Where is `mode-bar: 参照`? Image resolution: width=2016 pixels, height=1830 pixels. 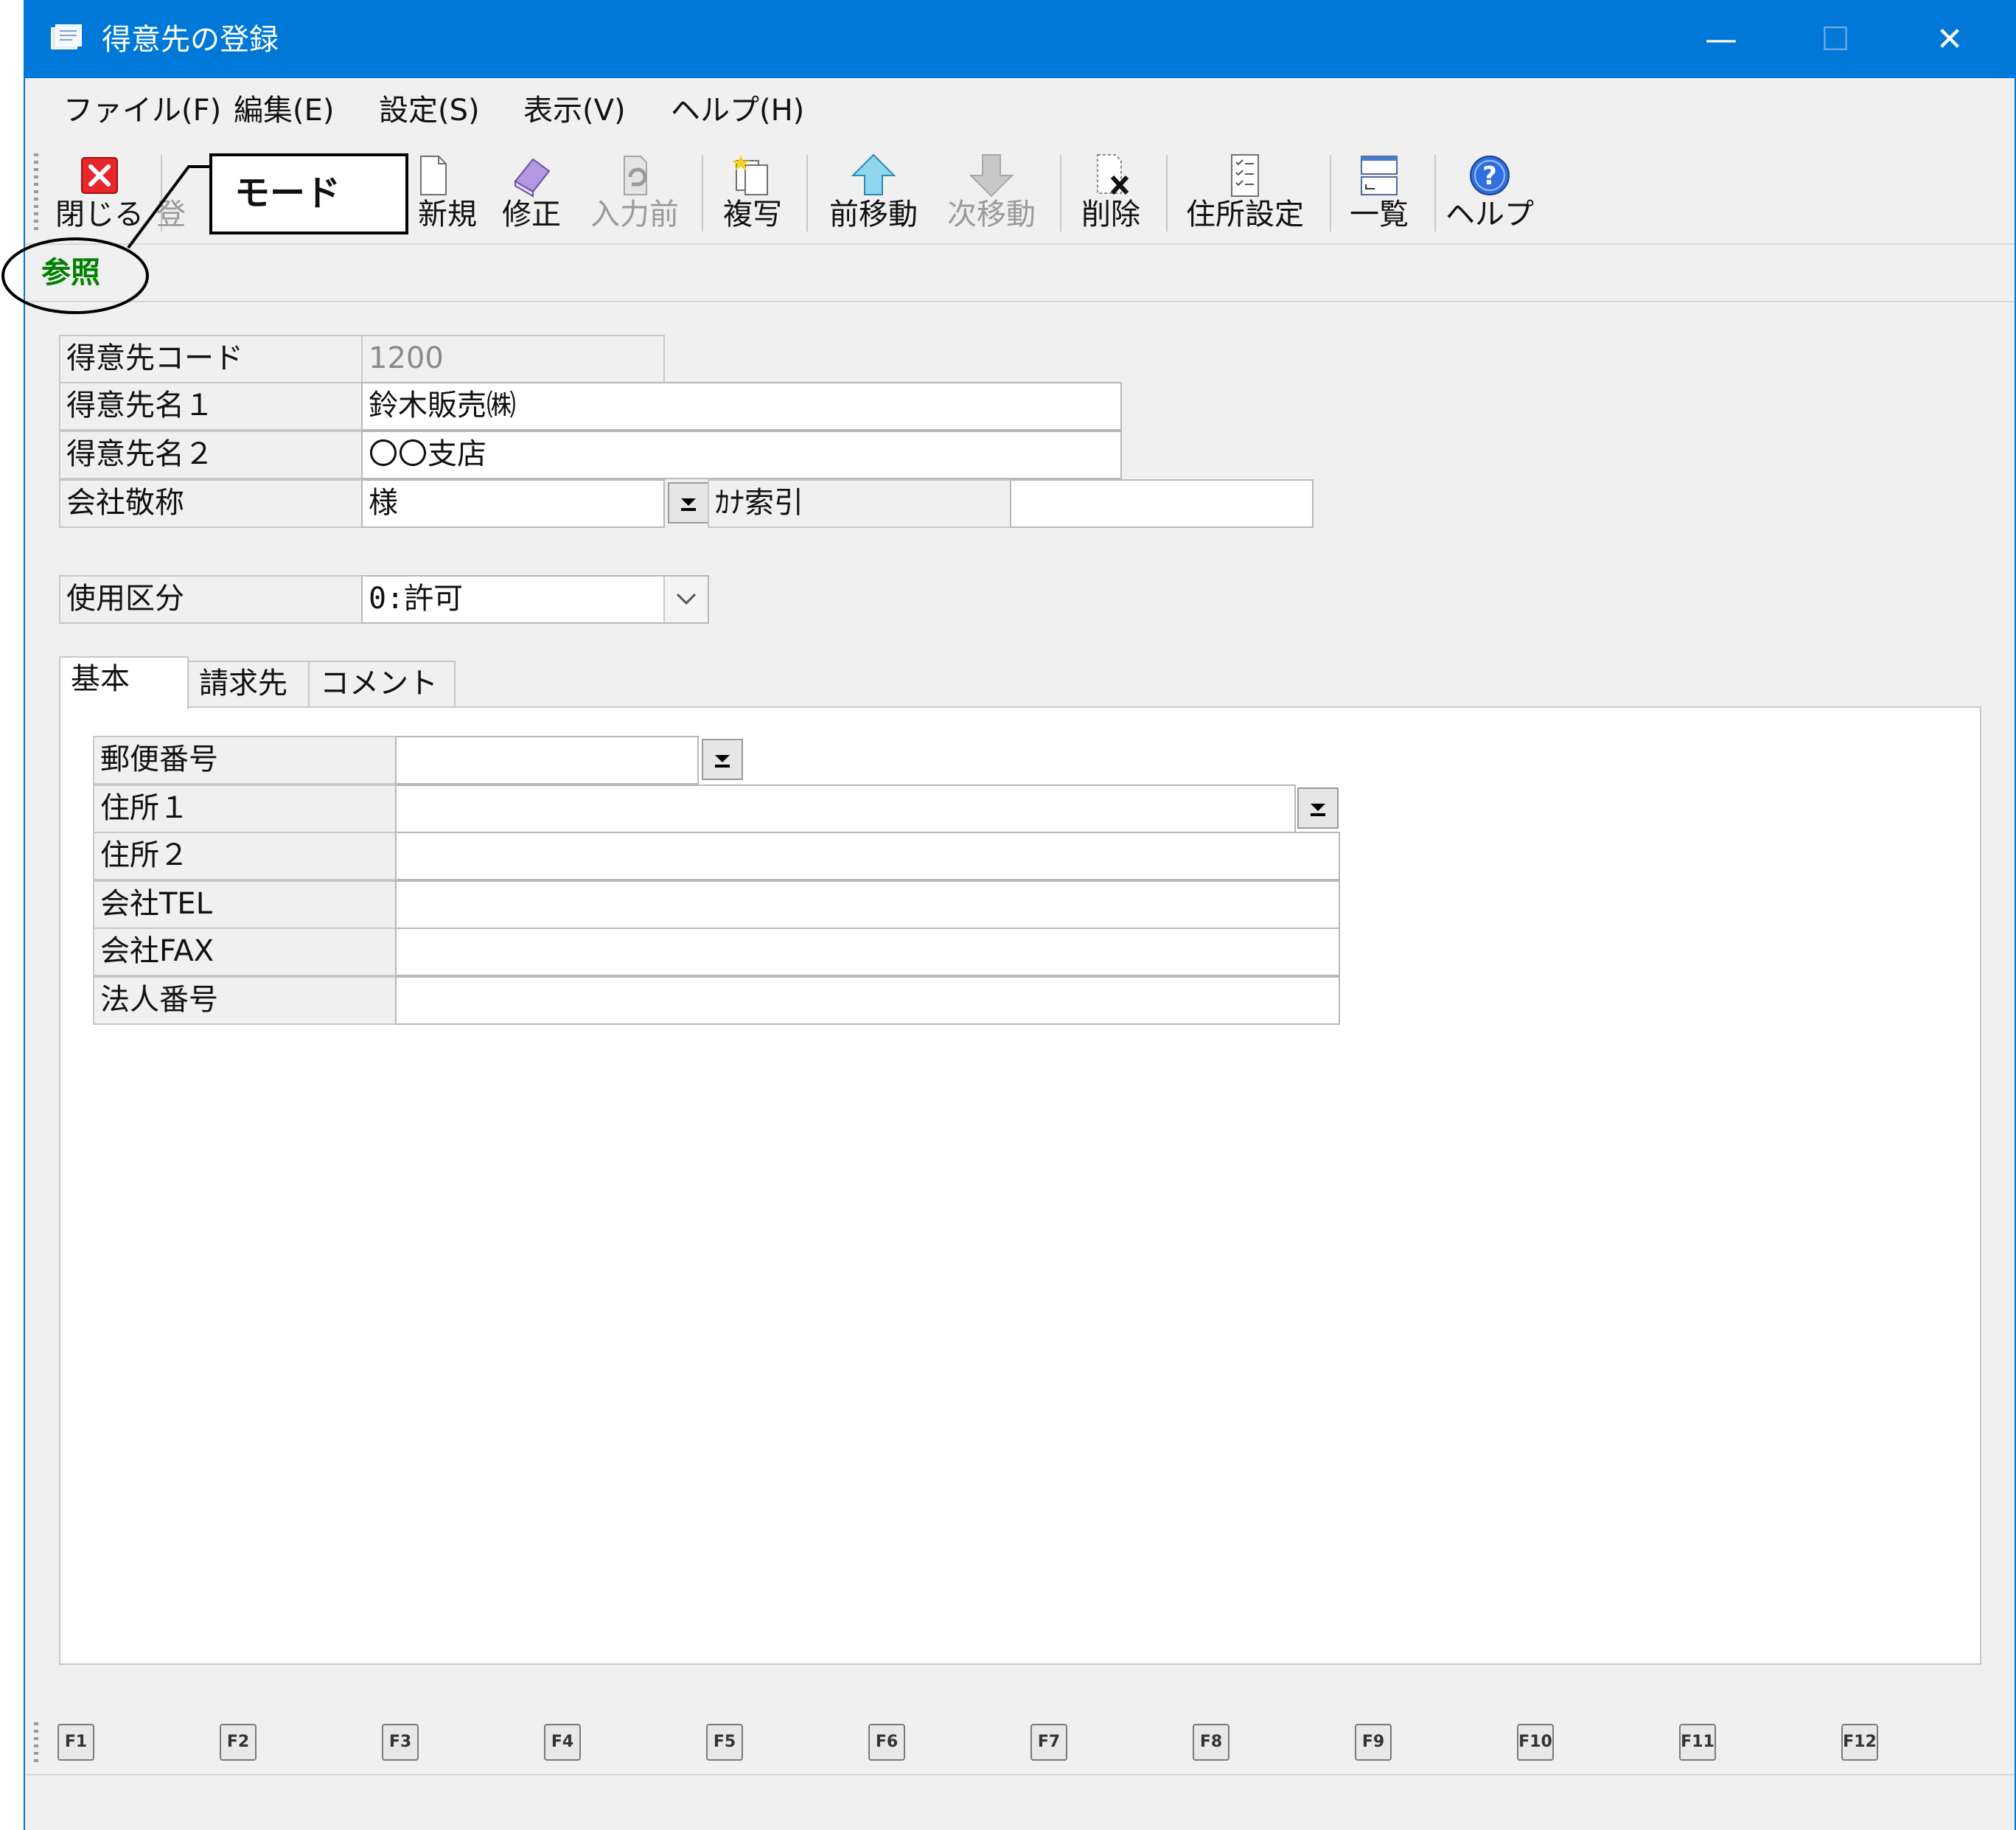 mode-bar: 参照 is located at coordinates (1020, 274).